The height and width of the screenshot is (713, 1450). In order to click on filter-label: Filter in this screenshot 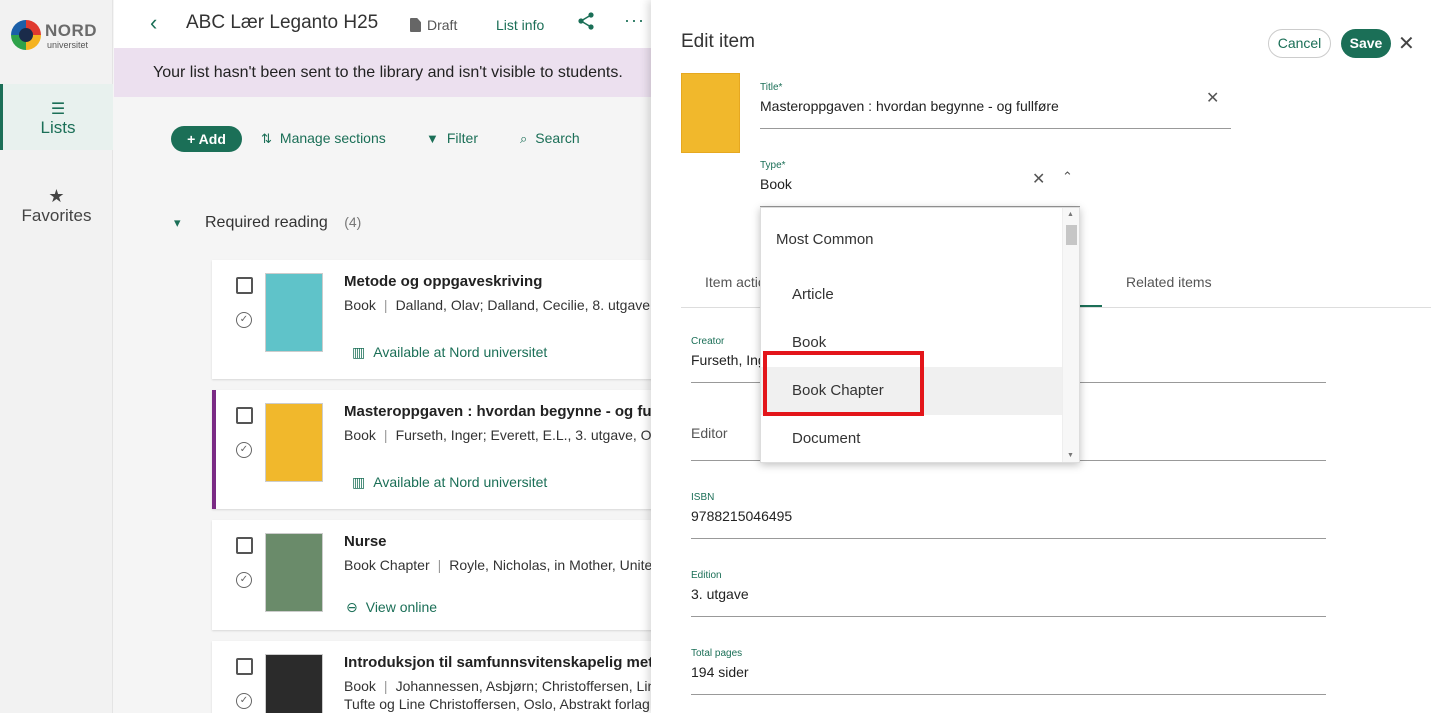, I will do `click(462, 138)`.